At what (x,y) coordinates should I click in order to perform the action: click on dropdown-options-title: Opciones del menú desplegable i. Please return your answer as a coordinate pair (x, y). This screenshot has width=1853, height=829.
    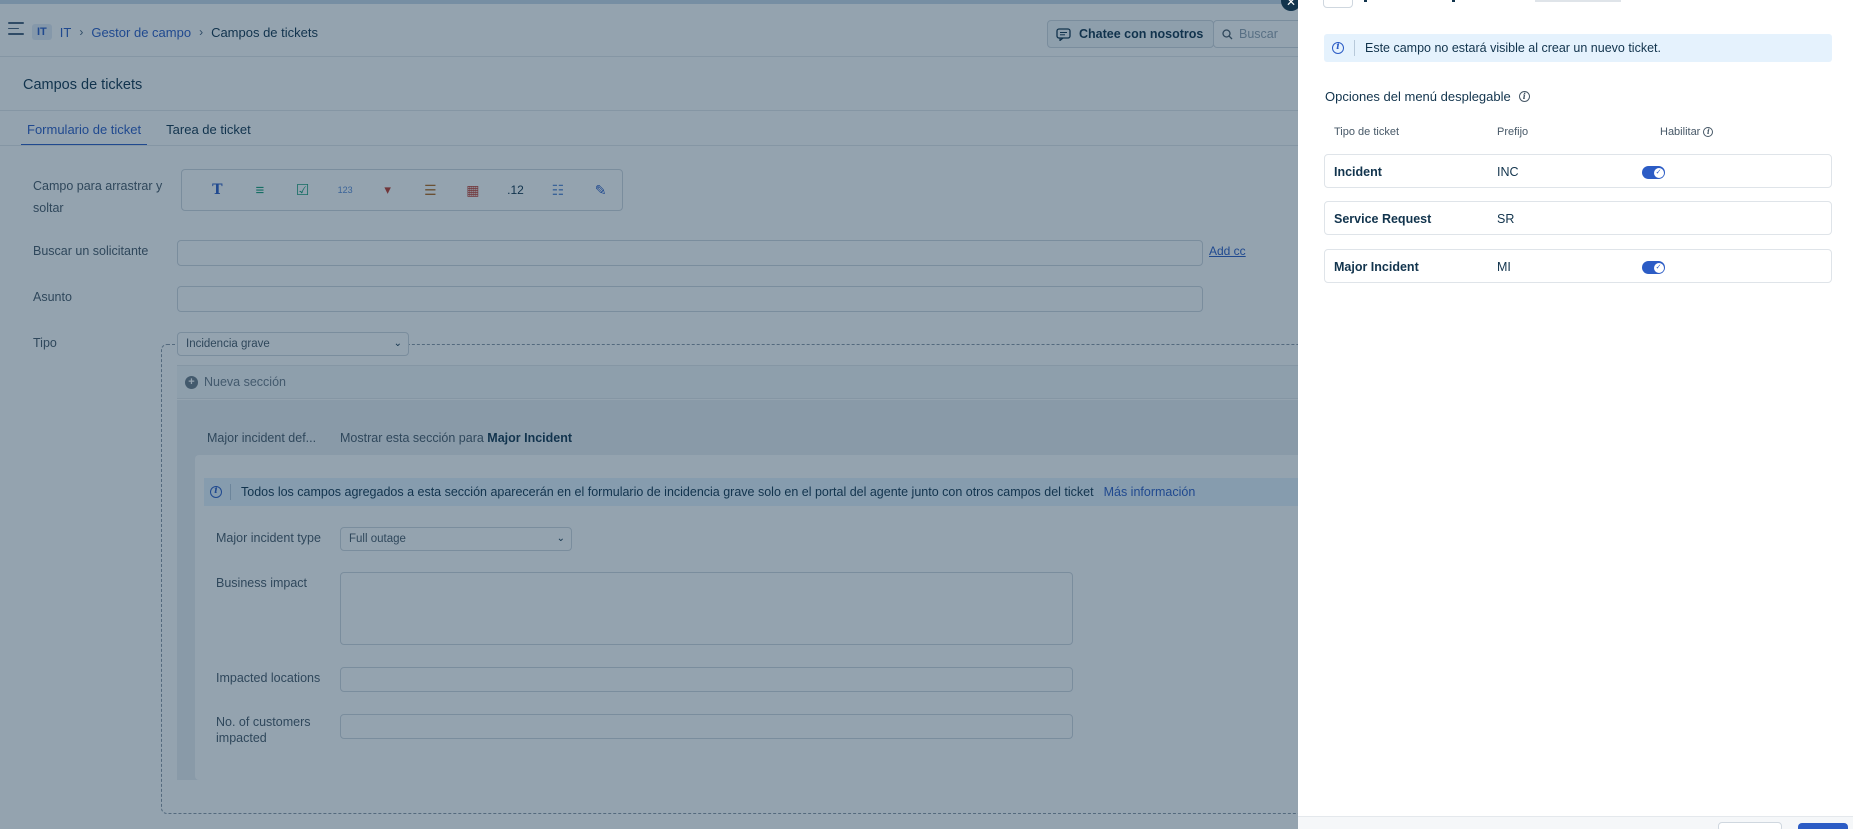
    Looking at the image, I should click on (1427, 96).